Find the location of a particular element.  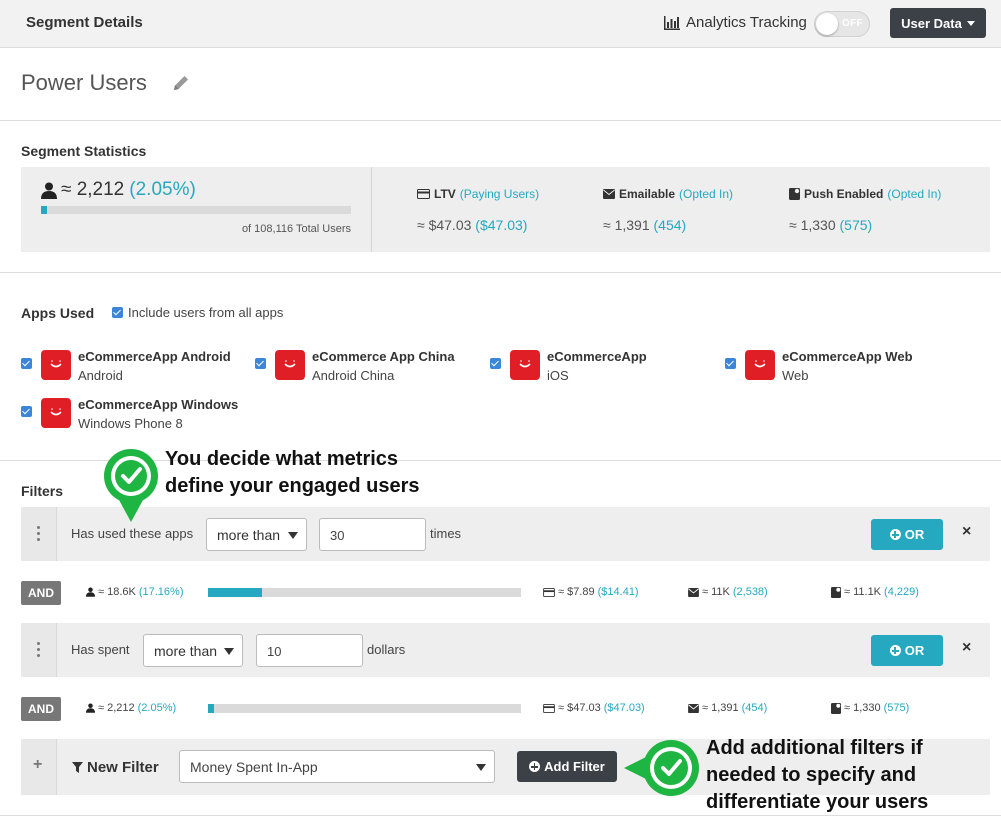

checkmark-badge-icon is located at coordinates (661, 768).